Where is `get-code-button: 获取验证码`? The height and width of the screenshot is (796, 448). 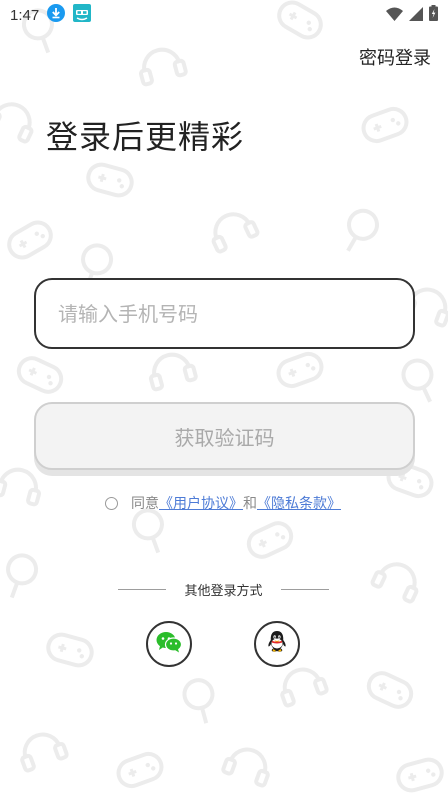 get-code-button: 获取验证码 is located at coordinates (224, 436).